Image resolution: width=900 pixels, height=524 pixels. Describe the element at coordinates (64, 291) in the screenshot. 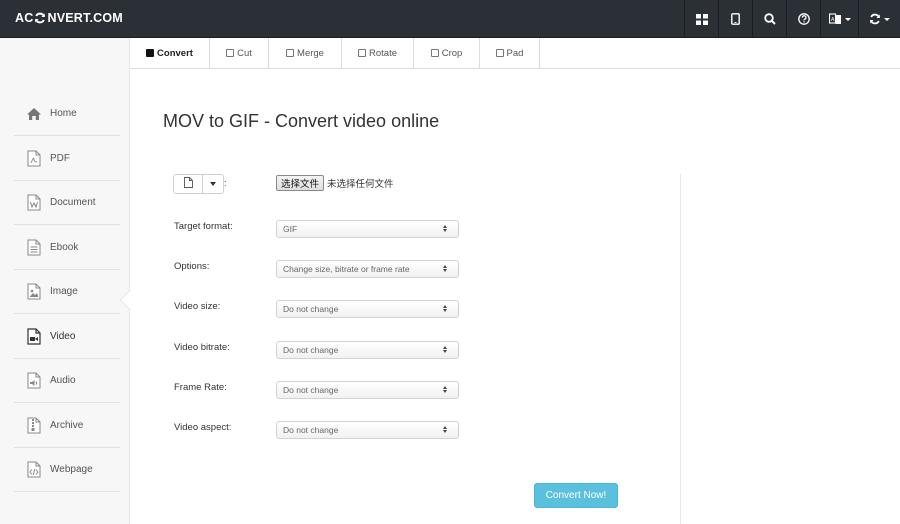

I see `sidebar-item-label: Image` at that location.